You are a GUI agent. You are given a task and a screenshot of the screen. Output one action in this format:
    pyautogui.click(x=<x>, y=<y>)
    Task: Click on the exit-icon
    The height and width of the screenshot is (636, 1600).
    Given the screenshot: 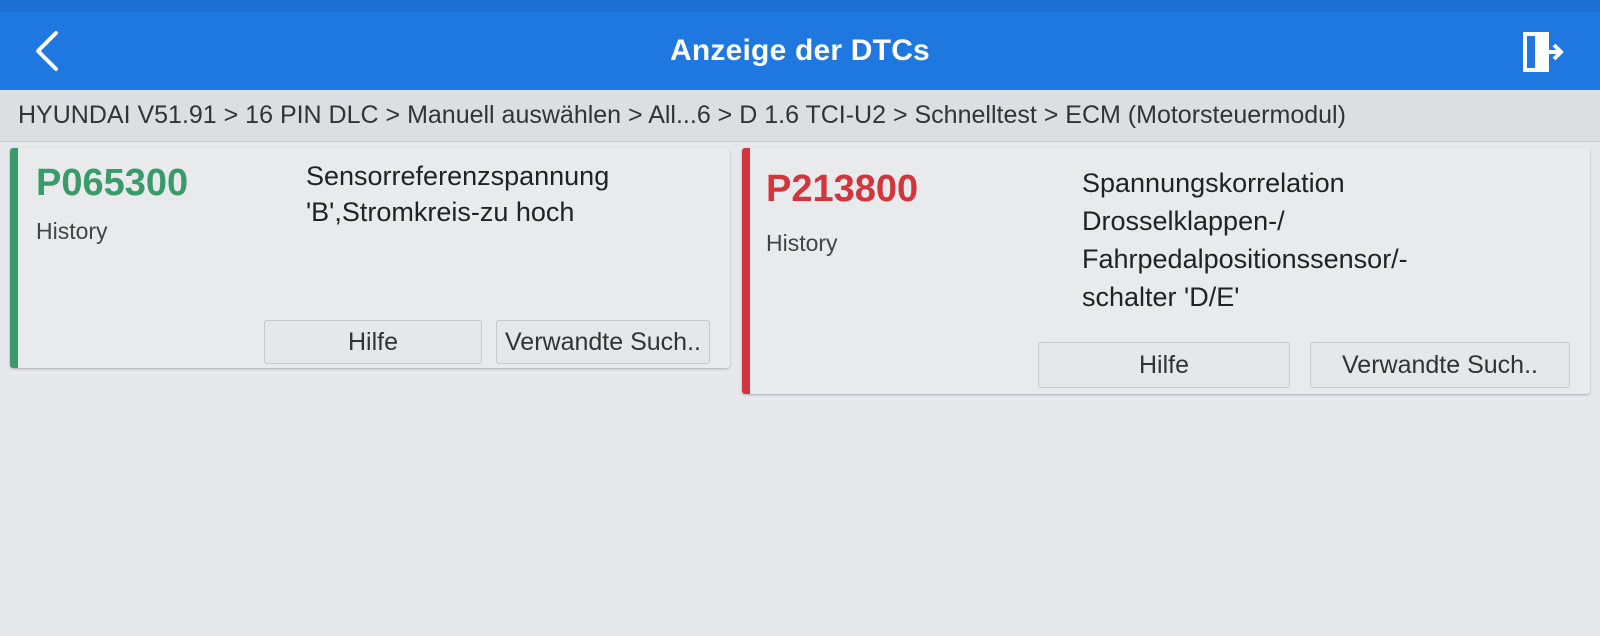 What is the action you would take?
    pyautogui.click(x=1543, y=52)
    